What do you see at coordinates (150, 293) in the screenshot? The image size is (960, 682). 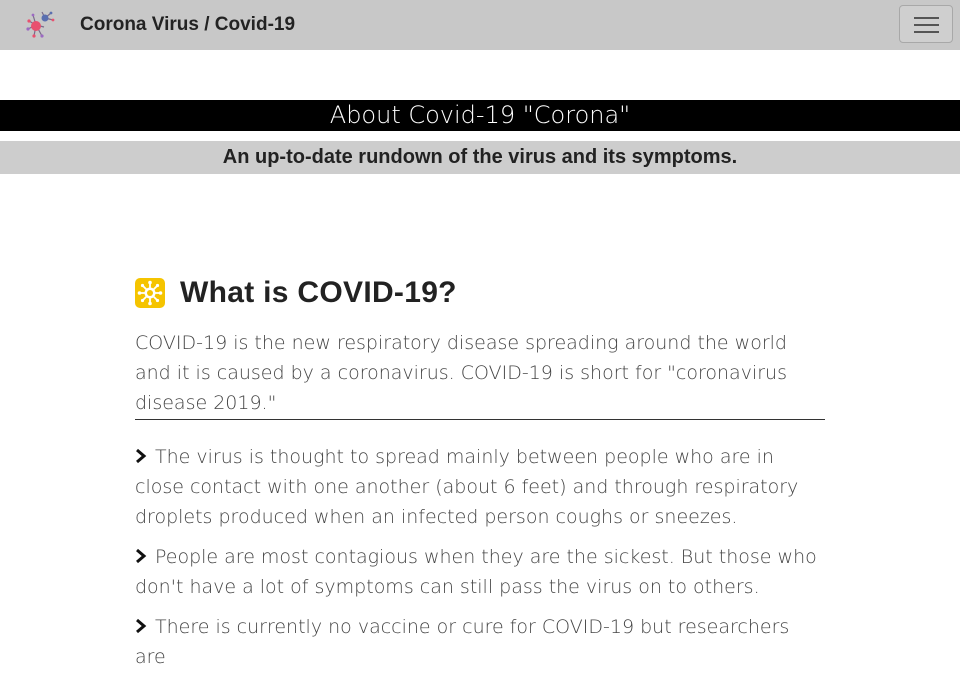 I see `virus-icon` at bounding box center [150, 293].